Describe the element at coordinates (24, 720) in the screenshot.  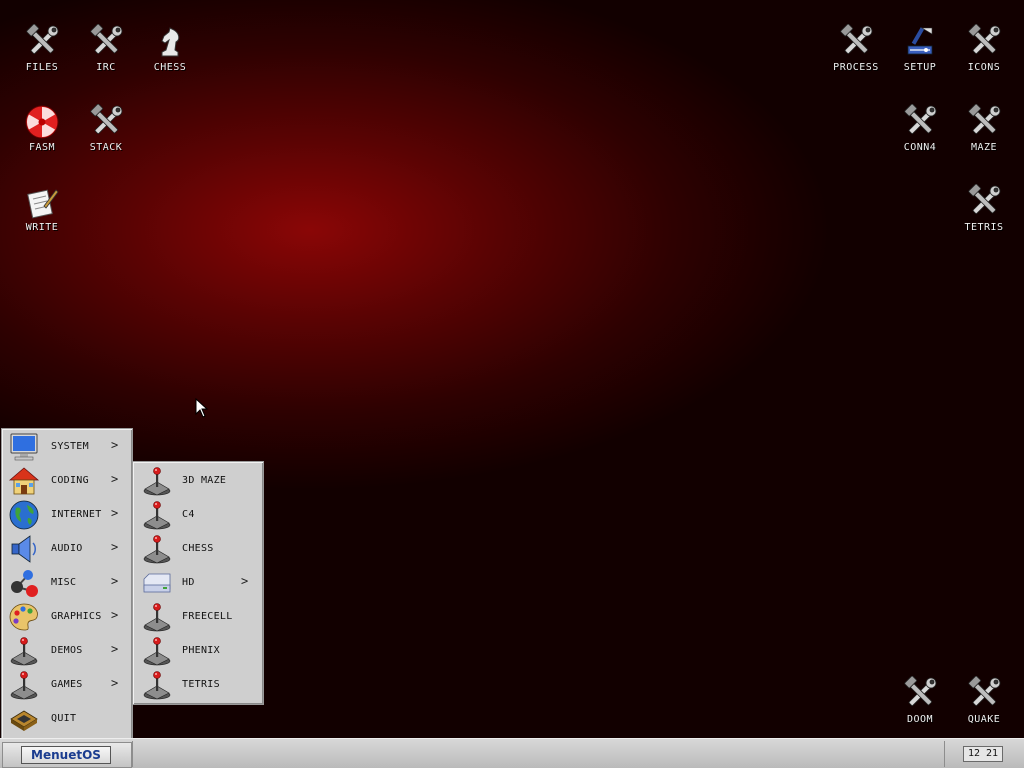
I see `chip-icon` at that location.